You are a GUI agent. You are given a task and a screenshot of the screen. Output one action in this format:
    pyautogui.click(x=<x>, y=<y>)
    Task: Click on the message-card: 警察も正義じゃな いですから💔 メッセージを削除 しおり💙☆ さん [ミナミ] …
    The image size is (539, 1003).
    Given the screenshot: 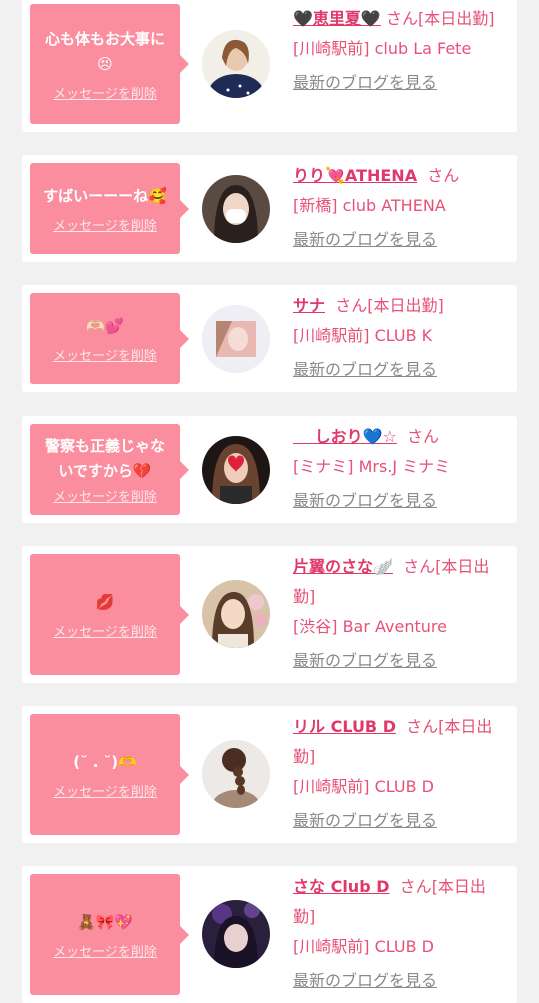 What is the action you would take?
    pyautogui.click(x=269, y=469)
    